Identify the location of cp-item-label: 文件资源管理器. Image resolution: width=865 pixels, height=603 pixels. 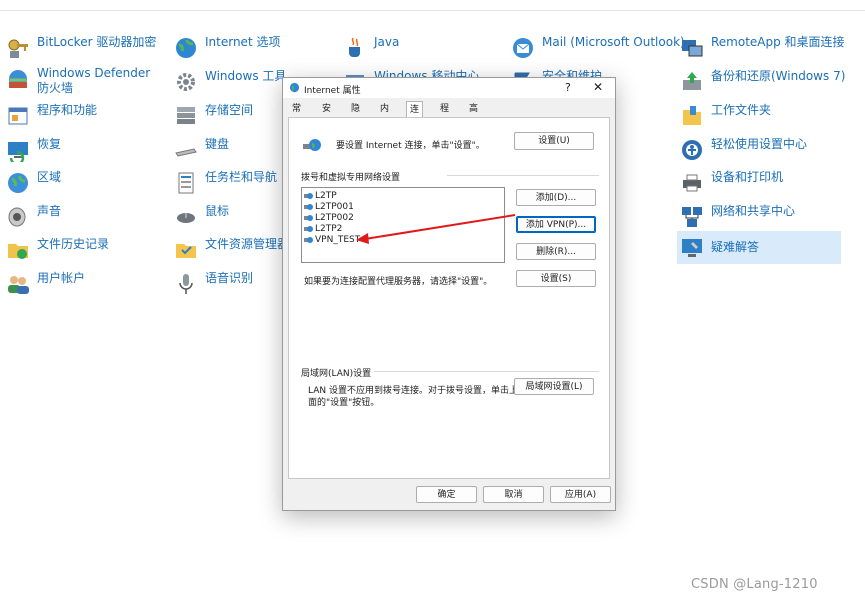
(247, 244).